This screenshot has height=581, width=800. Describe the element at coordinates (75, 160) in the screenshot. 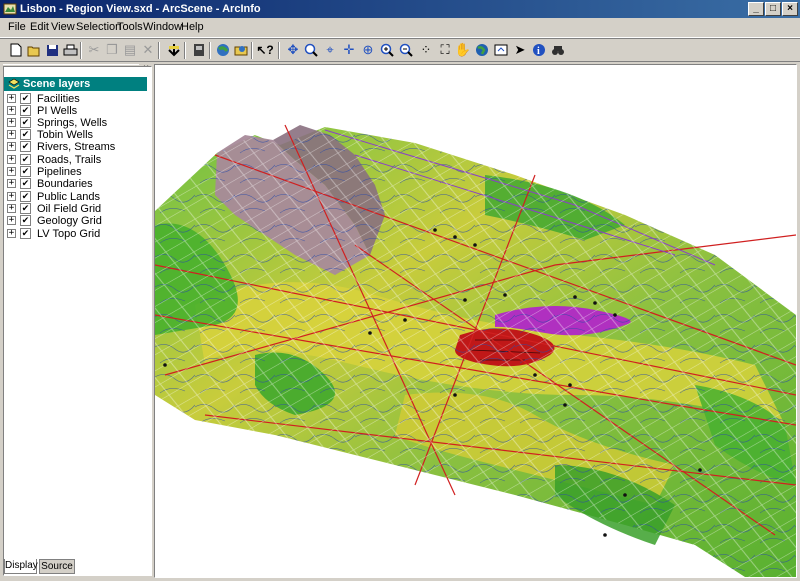

I see `layer-row: + ✔ Roads, Trails` at that location.